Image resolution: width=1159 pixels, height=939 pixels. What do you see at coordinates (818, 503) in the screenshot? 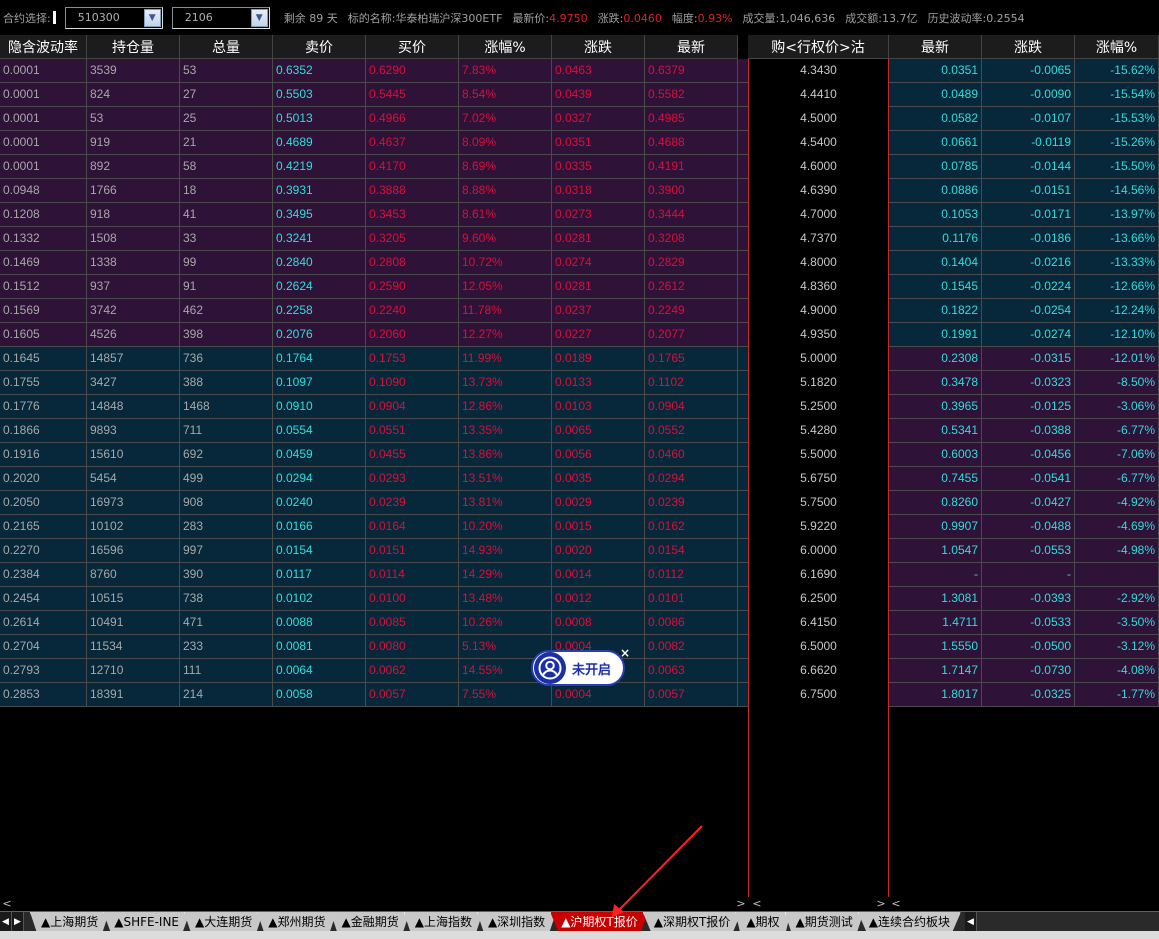
I see `strike-row: 5.7500` at bounding box center [818, 503].